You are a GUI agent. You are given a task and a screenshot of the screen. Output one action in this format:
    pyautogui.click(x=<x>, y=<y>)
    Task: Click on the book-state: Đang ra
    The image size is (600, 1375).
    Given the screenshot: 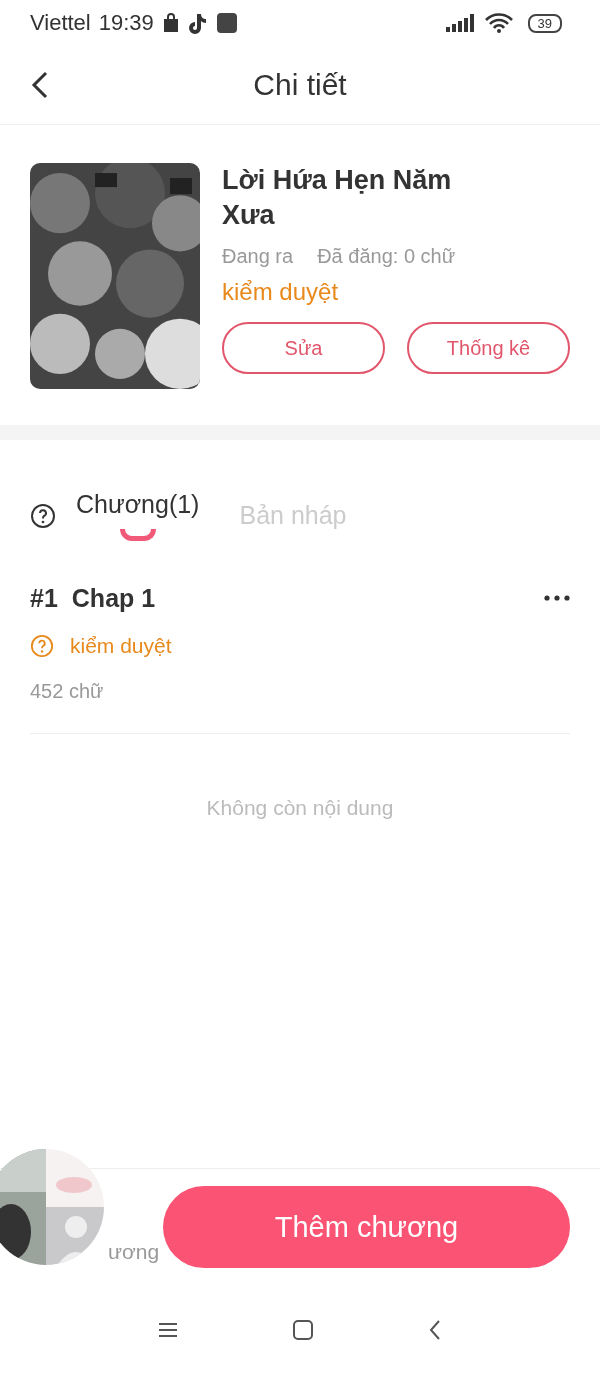 What is the action you would take?
    pyautogui.click(x=258, y=256)
    